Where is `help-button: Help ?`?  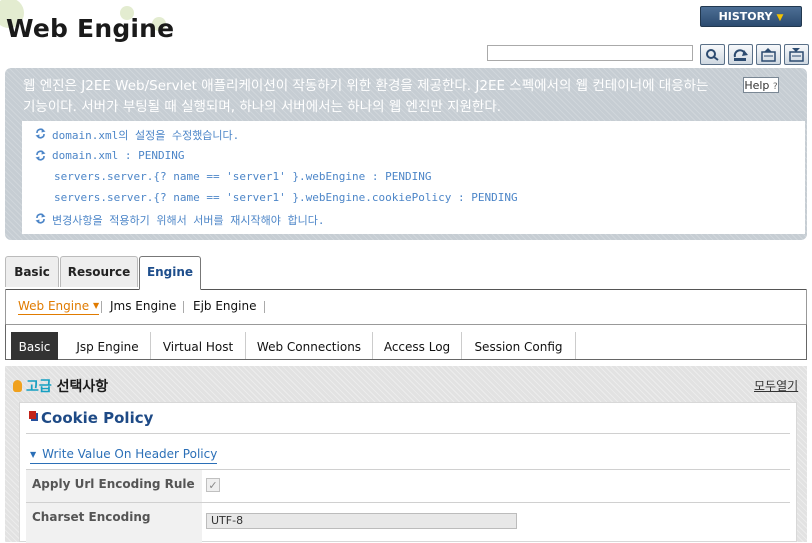
help-button: Help ? is located at coordinates (761, 85).